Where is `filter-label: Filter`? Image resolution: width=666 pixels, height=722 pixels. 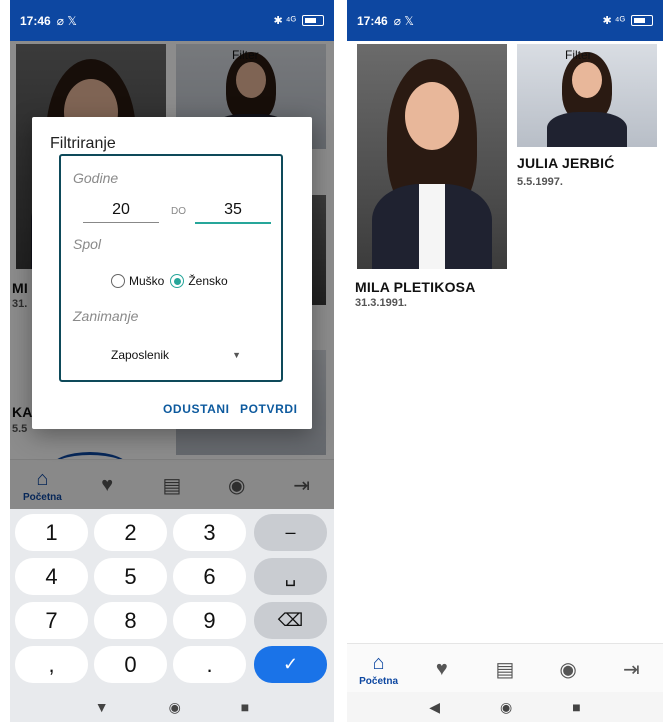 filter-label: Filter is located at coordinates (578, 55).